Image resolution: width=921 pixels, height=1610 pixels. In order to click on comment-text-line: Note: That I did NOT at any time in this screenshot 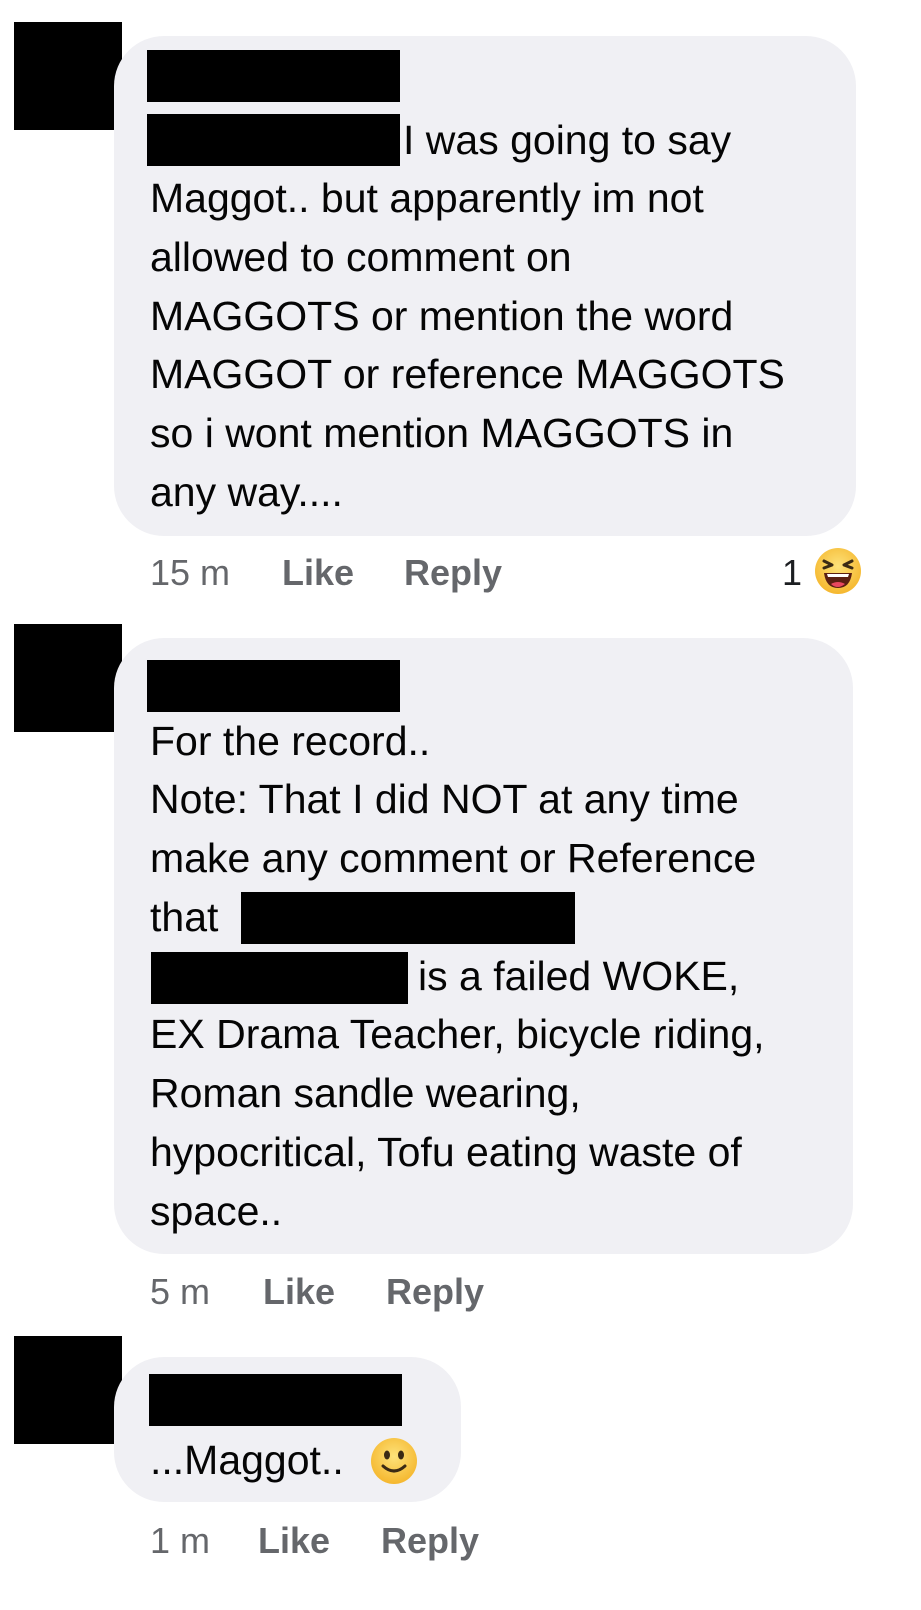, I will do `click(444, 799)`.